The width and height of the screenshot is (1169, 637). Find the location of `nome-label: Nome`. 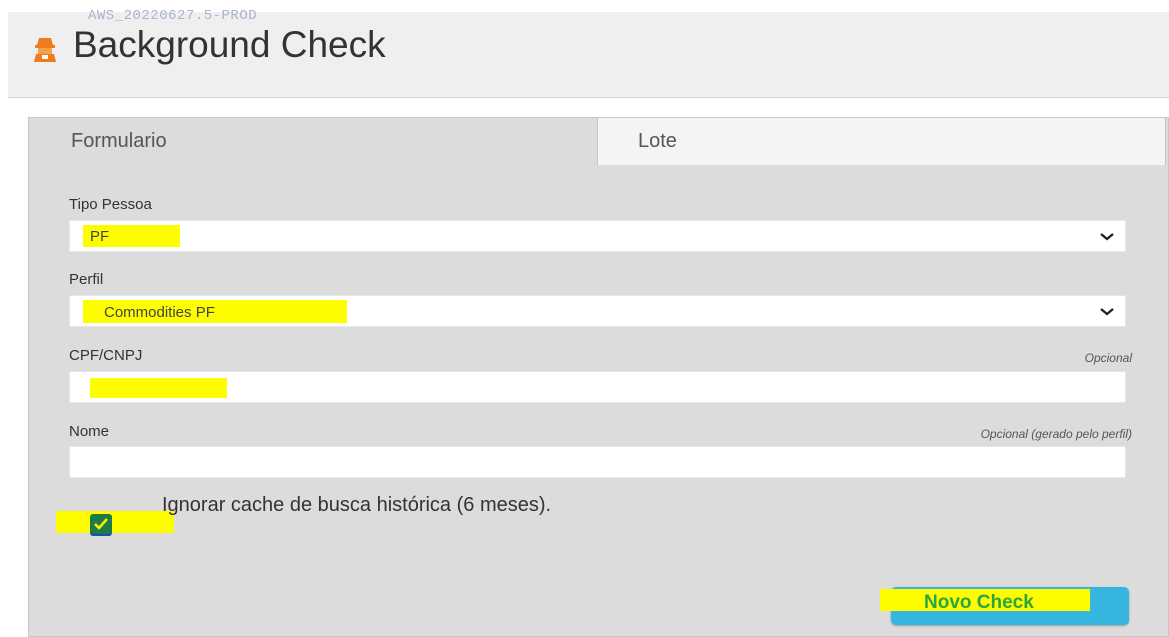

nome-label: Nome is located at coordinates (89, 431).